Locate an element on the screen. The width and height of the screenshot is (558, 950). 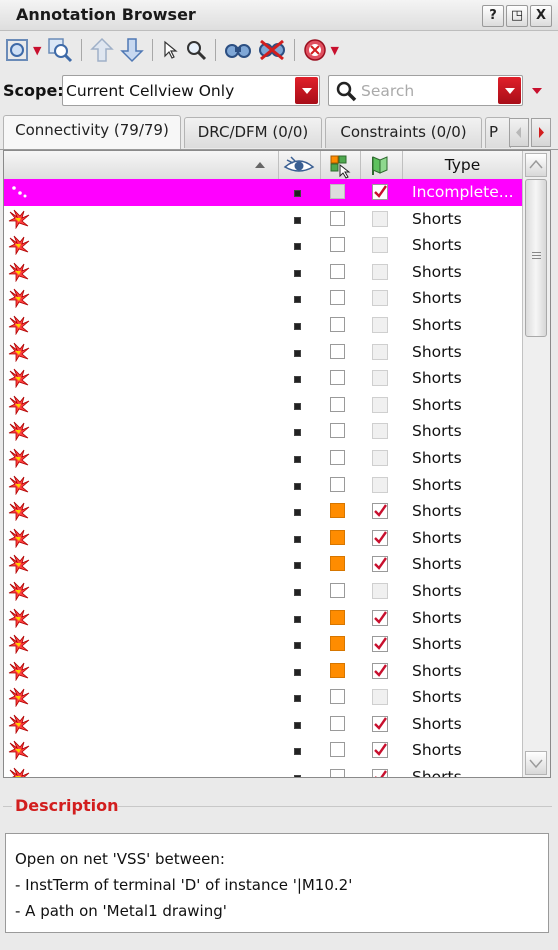
tab-drc-dfm: DRC/DFM (0/0) is located at coordinates (253, 132).